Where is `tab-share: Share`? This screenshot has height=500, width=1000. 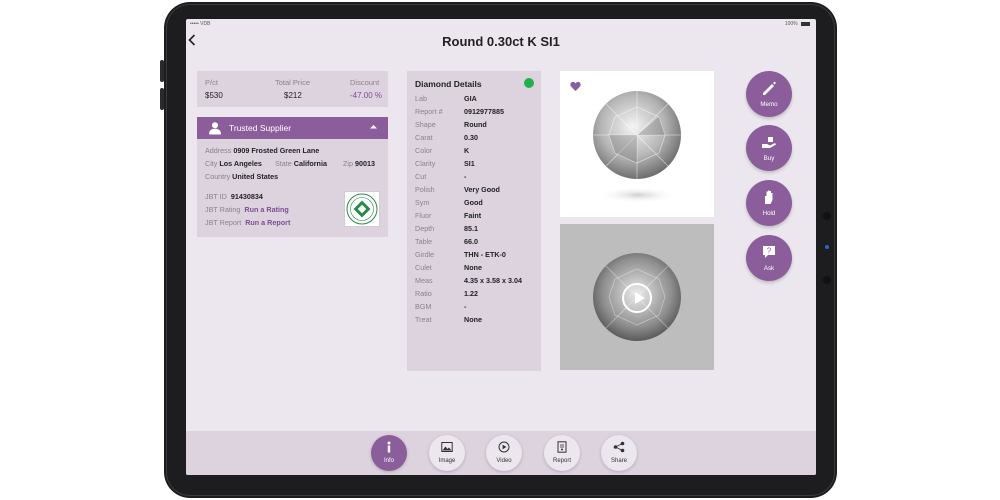
tab-share: Share is located at coordinates (619, 453).